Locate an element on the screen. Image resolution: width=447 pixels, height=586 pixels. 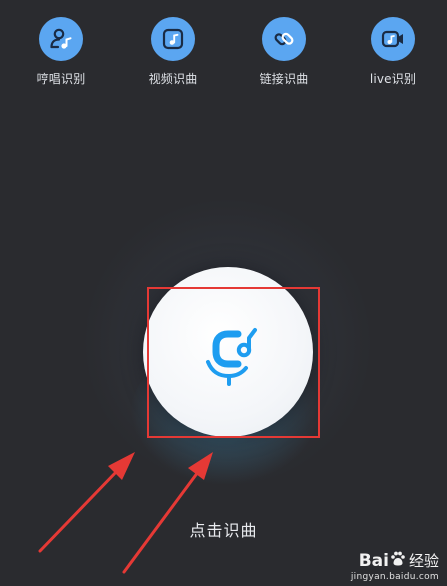
live-recognition-button: live识别 is located at coordinates (393, 52).